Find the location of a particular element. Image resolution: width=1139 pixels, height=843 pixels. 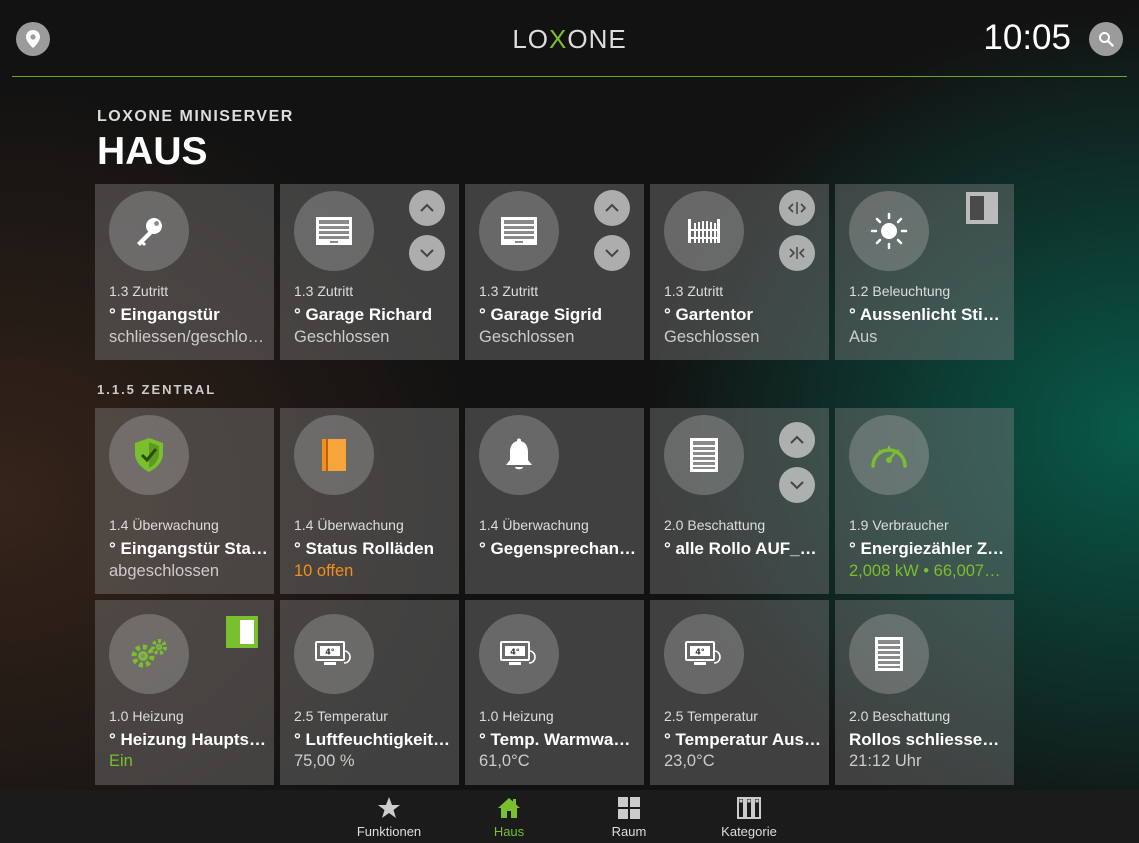

split-close-icon is located at coordinates (797, 253).